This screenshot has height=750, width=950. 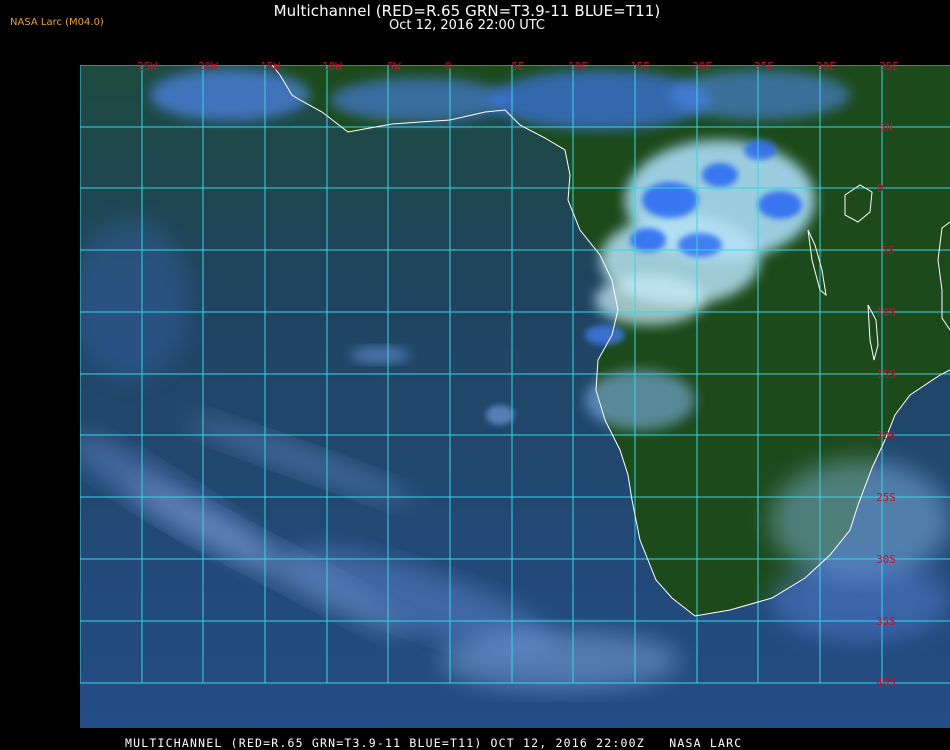 What do you see at coordinates (886, 559) in the screenshot?
I see `lat-label: 30S` at bounding box center [886, 559].